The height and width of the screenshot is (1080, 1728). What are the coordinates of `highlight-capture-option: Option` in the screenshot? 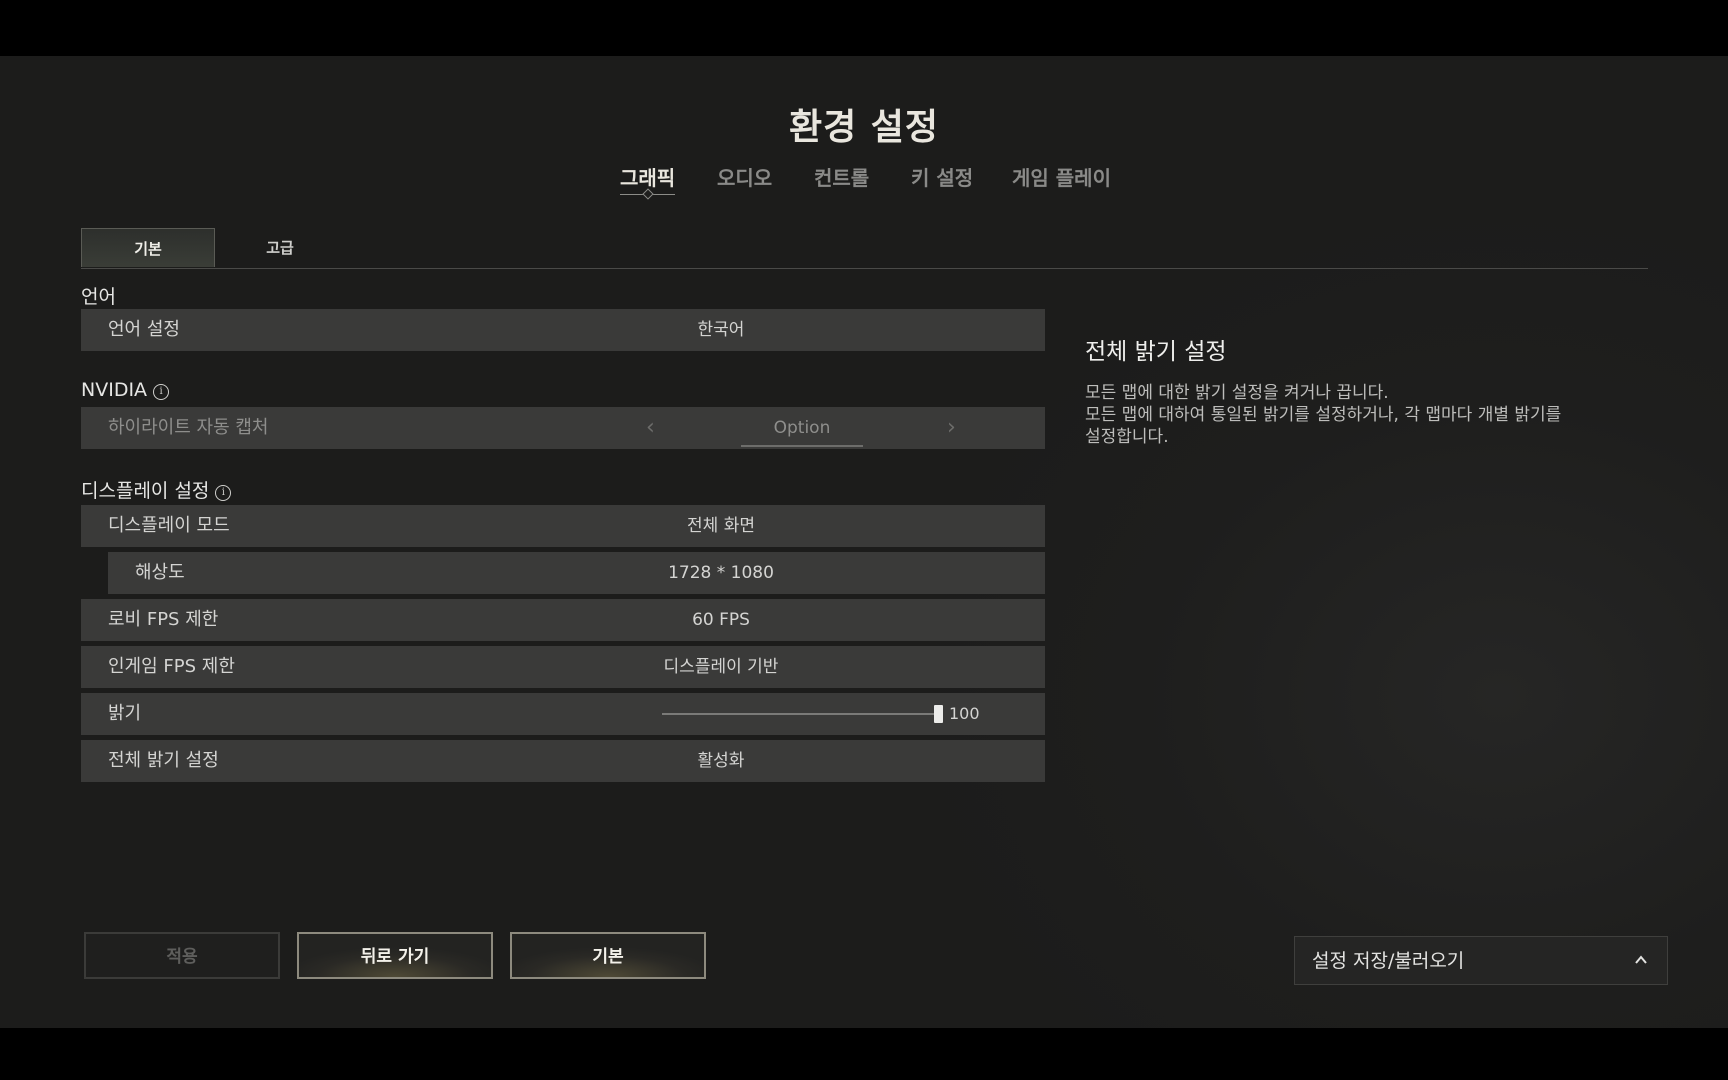 It's located at (802, 427).